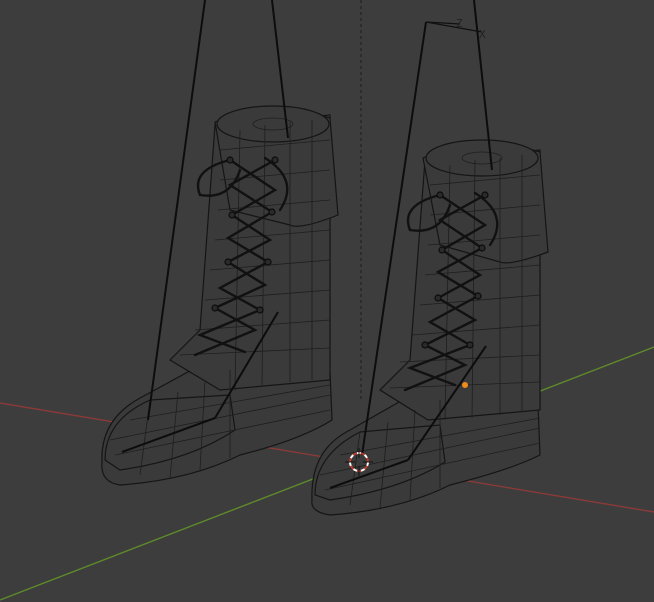 This screenshot has height=602, width=654. What do you see at coordinates (459, 23) in the screenshot?
I see `empty-axis-z-label: Z` at bounding box center [459, 23].